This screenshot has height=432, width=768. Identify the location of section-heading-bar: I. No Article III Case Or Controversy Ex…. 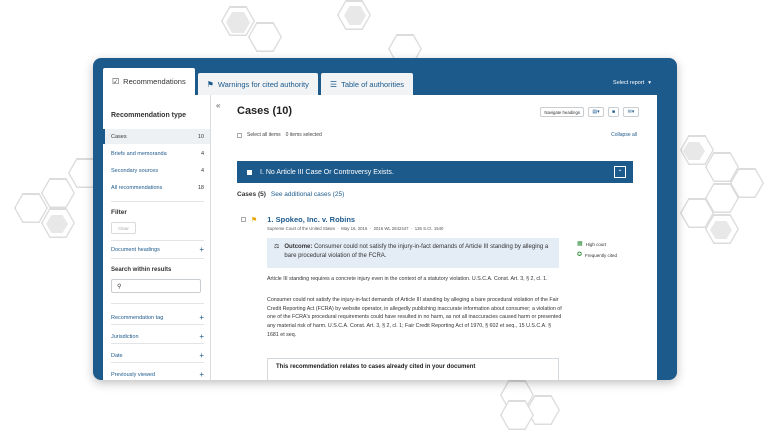
(435, 172).